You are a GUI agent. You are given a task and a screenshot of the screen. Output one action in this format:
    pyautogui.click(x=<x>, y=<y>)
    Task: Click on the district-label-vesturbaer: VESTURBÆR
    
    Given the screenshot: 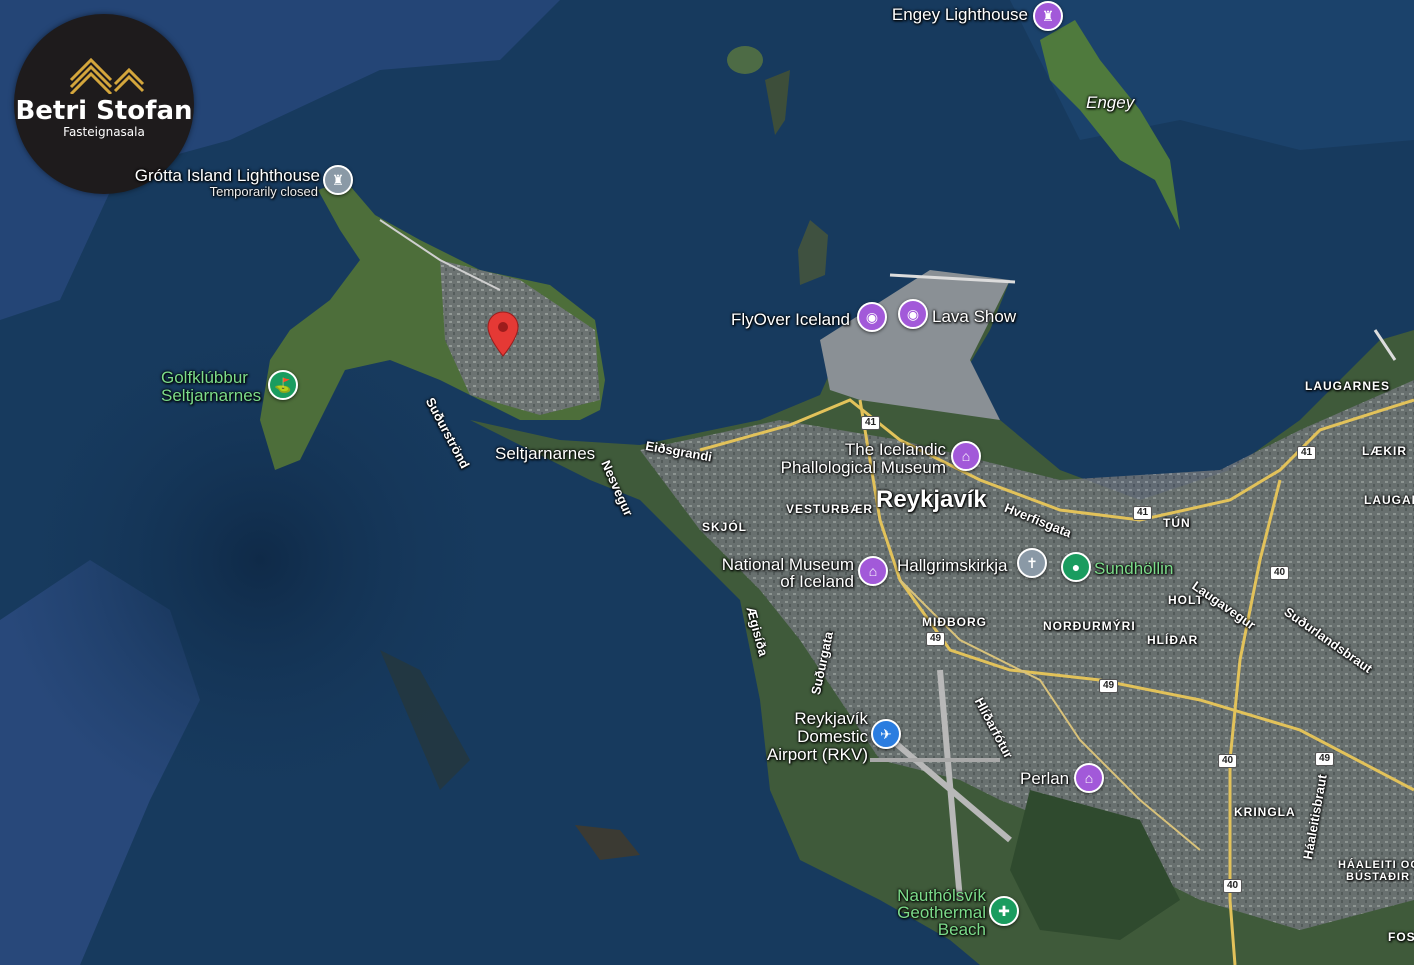 What is the action you would take?
    pyautogui.click(x=830, y=509)
    